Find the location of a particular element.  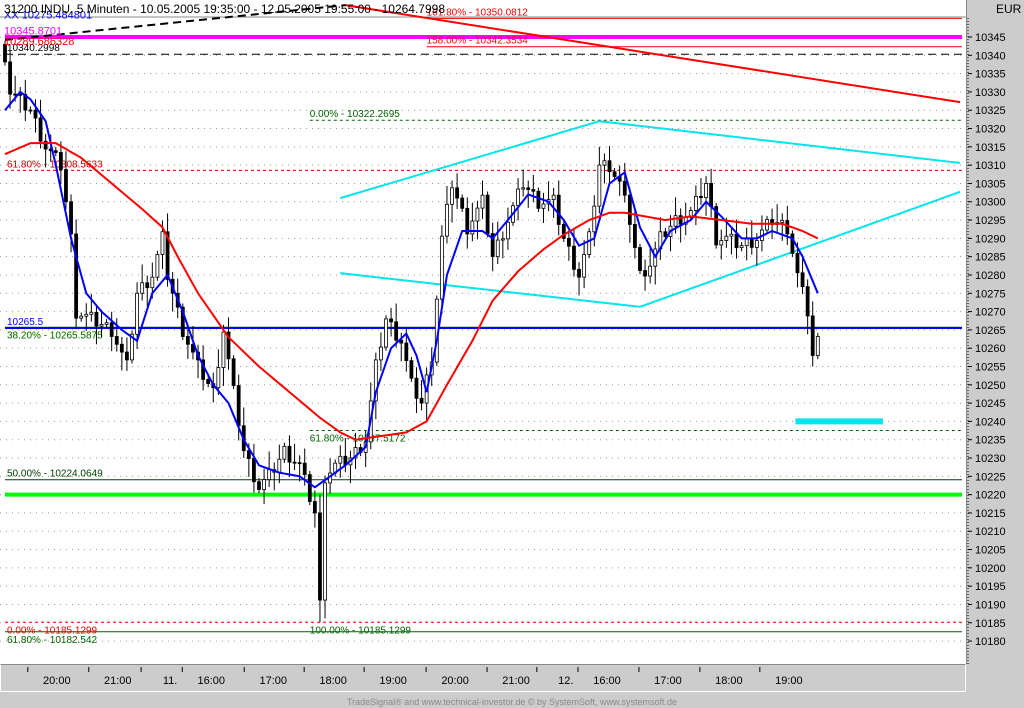

y-tick-label: 10335 is located at coordinates (990, 75).